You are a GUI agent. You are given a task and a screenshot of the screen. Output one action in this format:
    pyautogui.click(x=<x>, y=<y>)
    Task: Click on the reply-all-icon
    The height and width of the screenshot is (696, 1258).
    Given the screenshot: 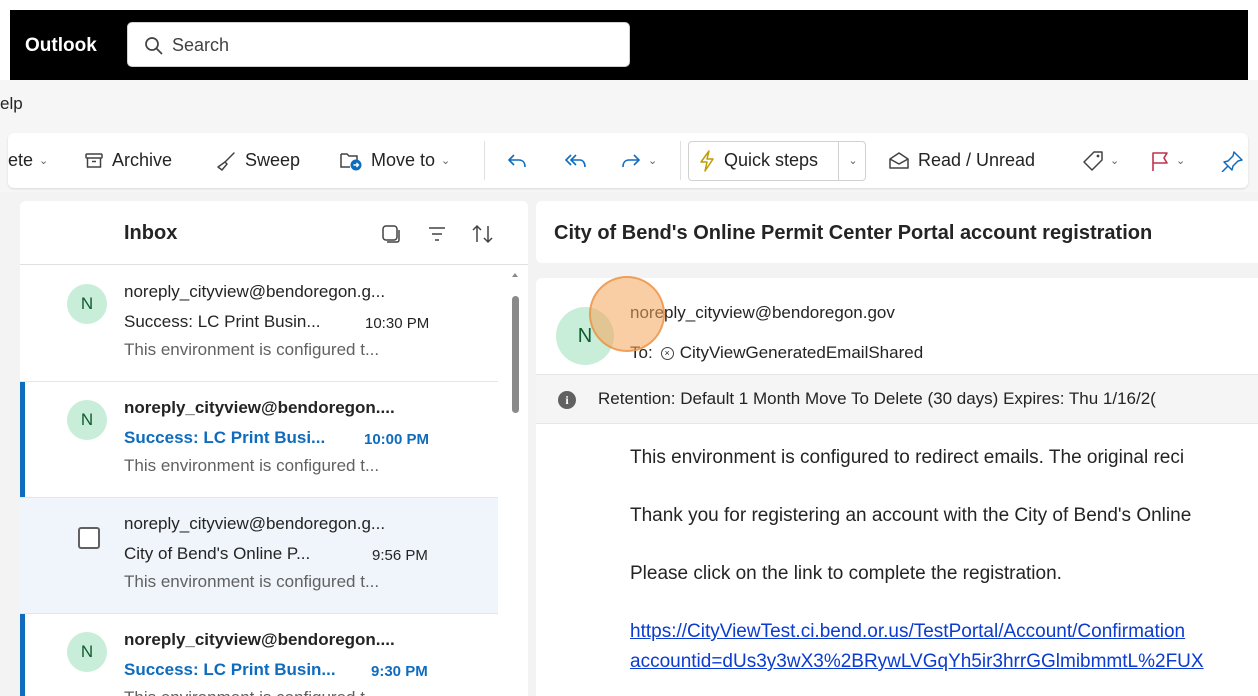 What is the action you would take?
    pyautogui.click(x=576, y=161)
    